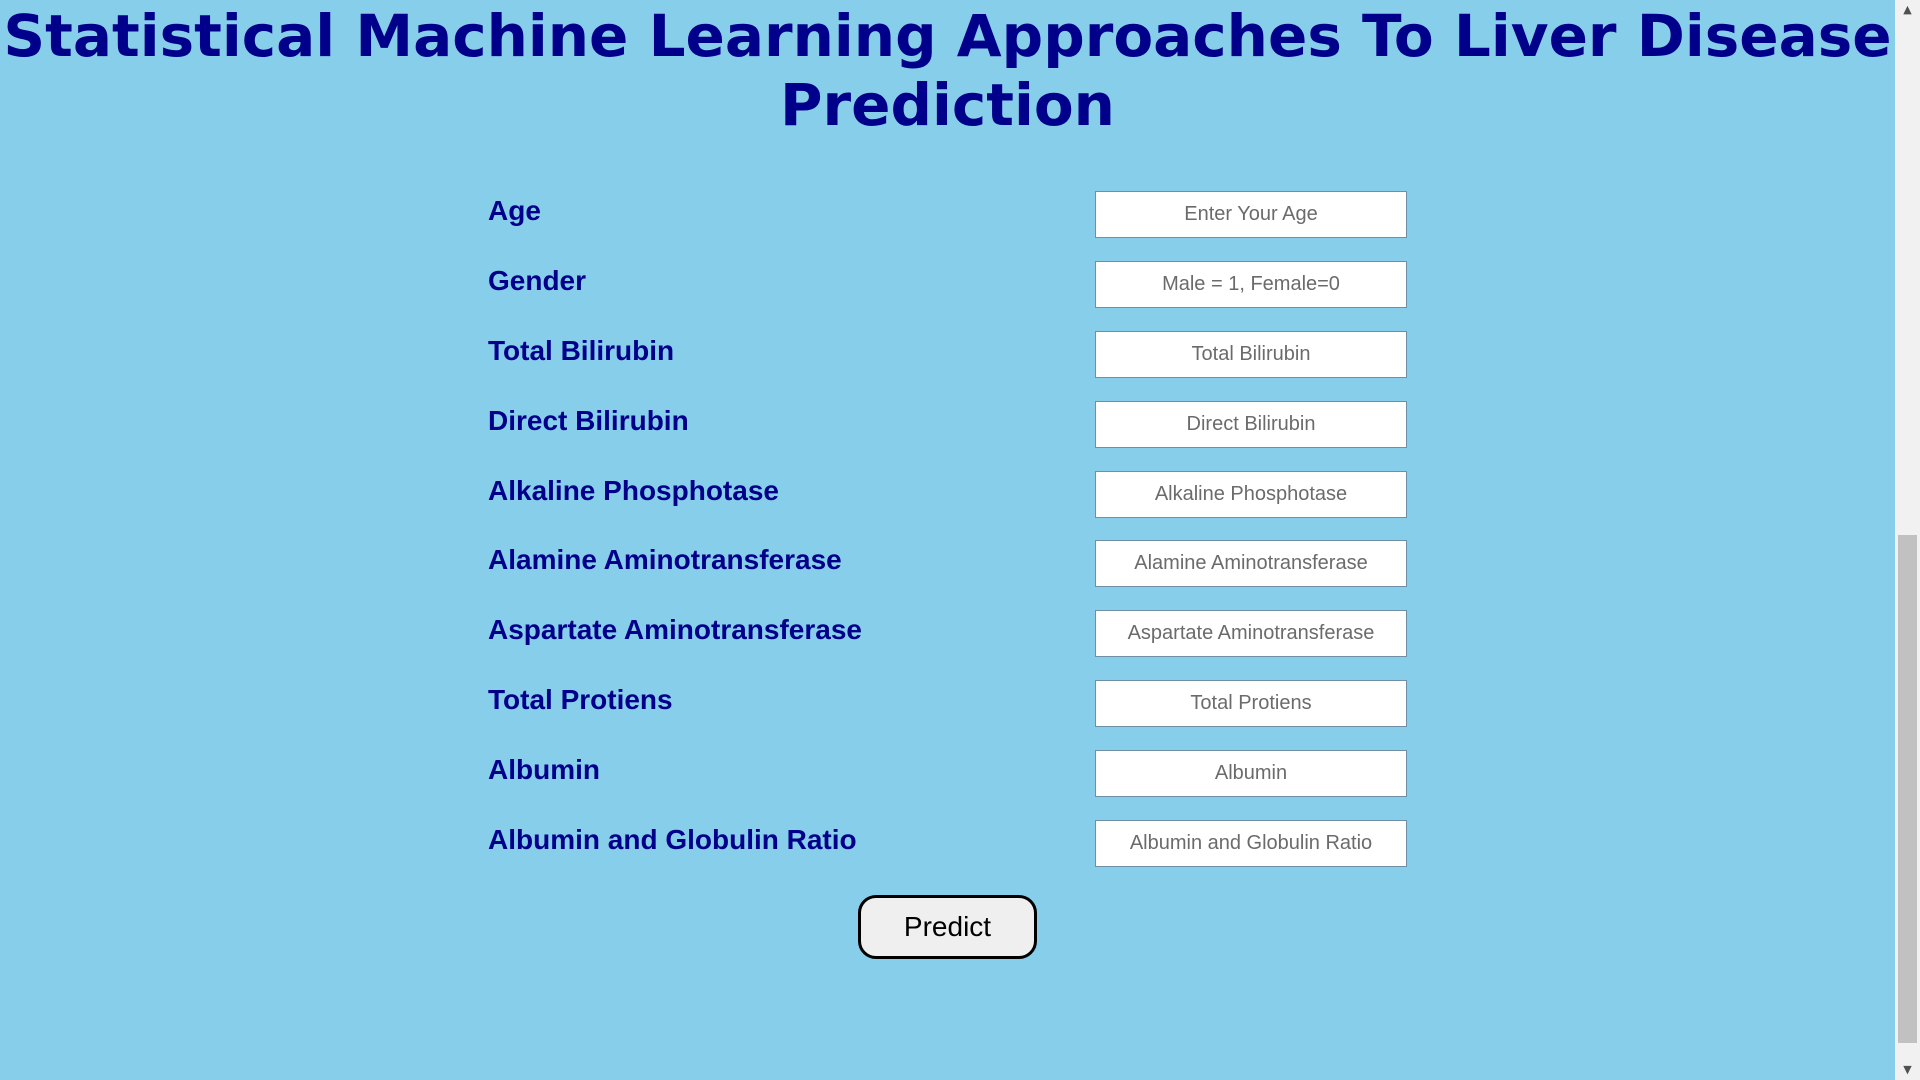 This screenshot has width=1920, height=1080. Describe the element at coordinates (1251, 214) in the screenshot. I see `age-input` at that location.